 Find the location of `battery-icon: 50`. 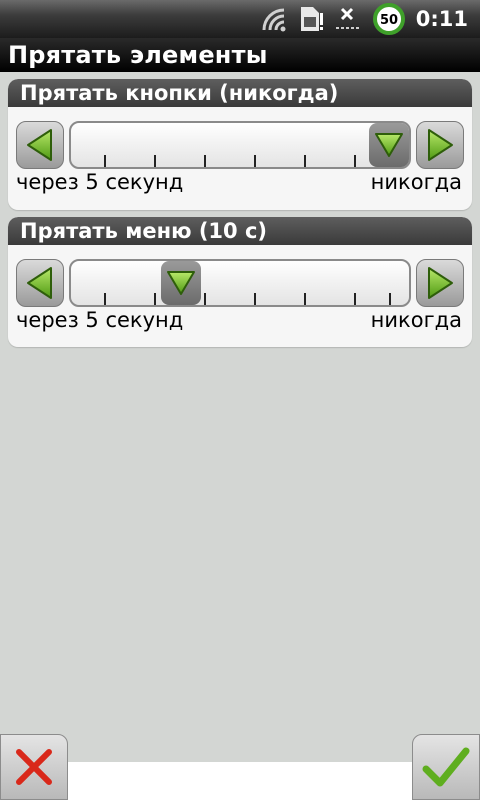

battery-icon: 50 is located at coordinates (388, 19).